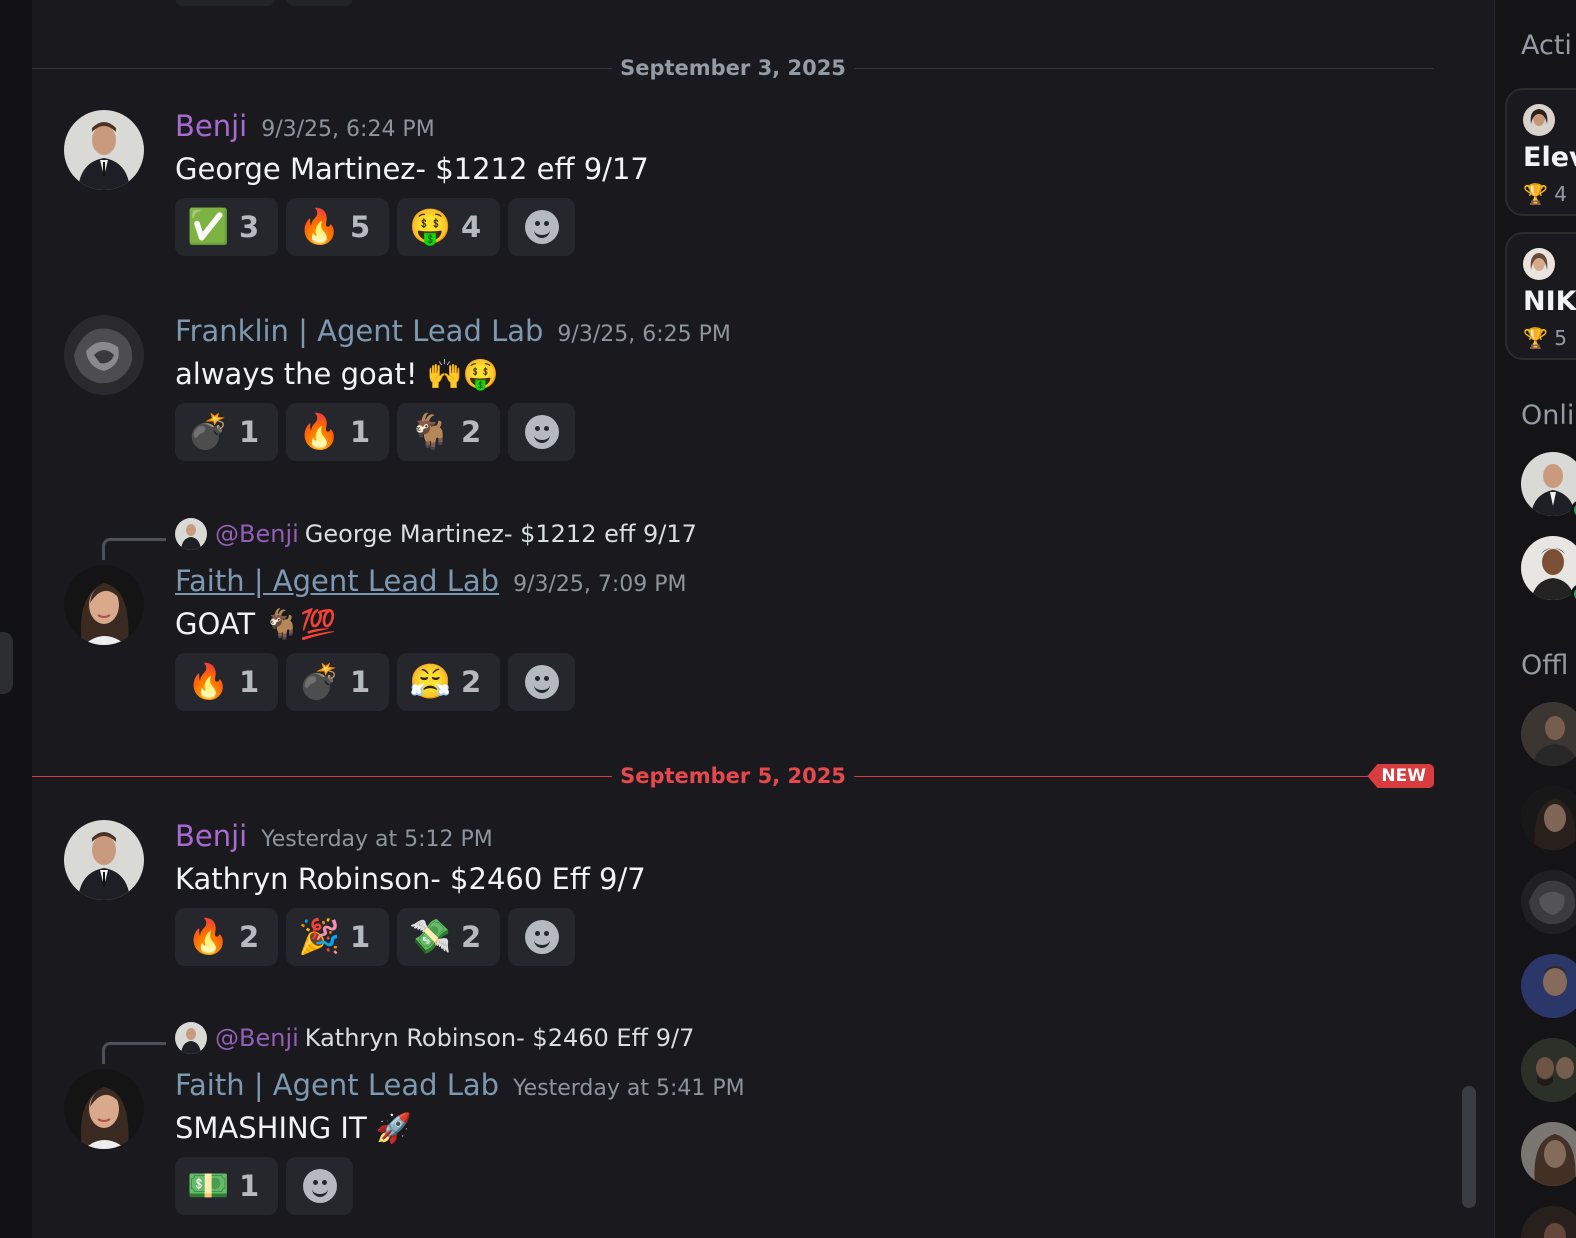  I want to click on reaction: 💸 2, so click(448, 937).